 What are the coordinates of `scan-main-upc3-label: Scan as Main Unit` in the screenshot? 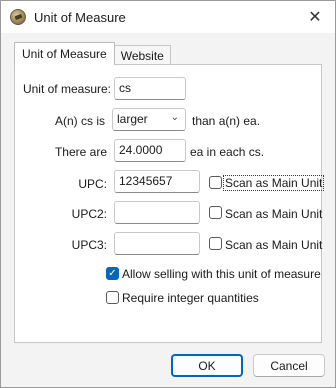 It's located at (273, 245).